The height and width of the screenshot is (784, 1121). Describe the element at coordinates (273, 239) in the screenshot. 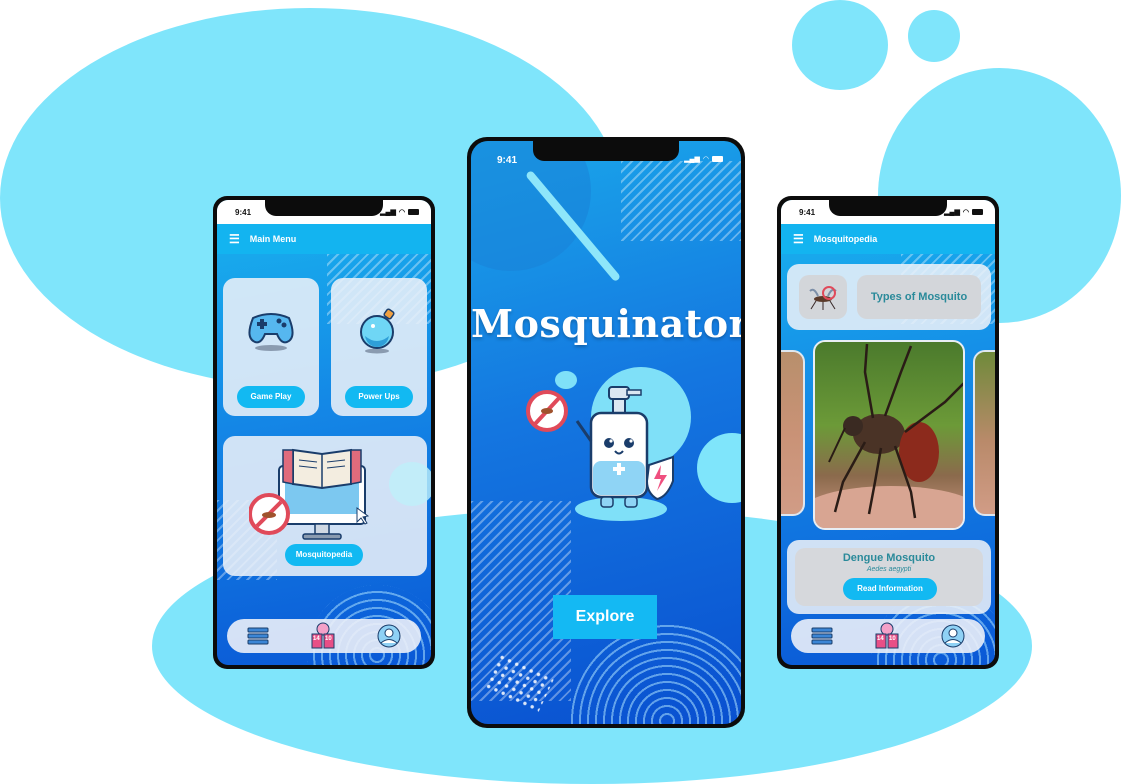

I see `header-title: Main Menu` at that location.